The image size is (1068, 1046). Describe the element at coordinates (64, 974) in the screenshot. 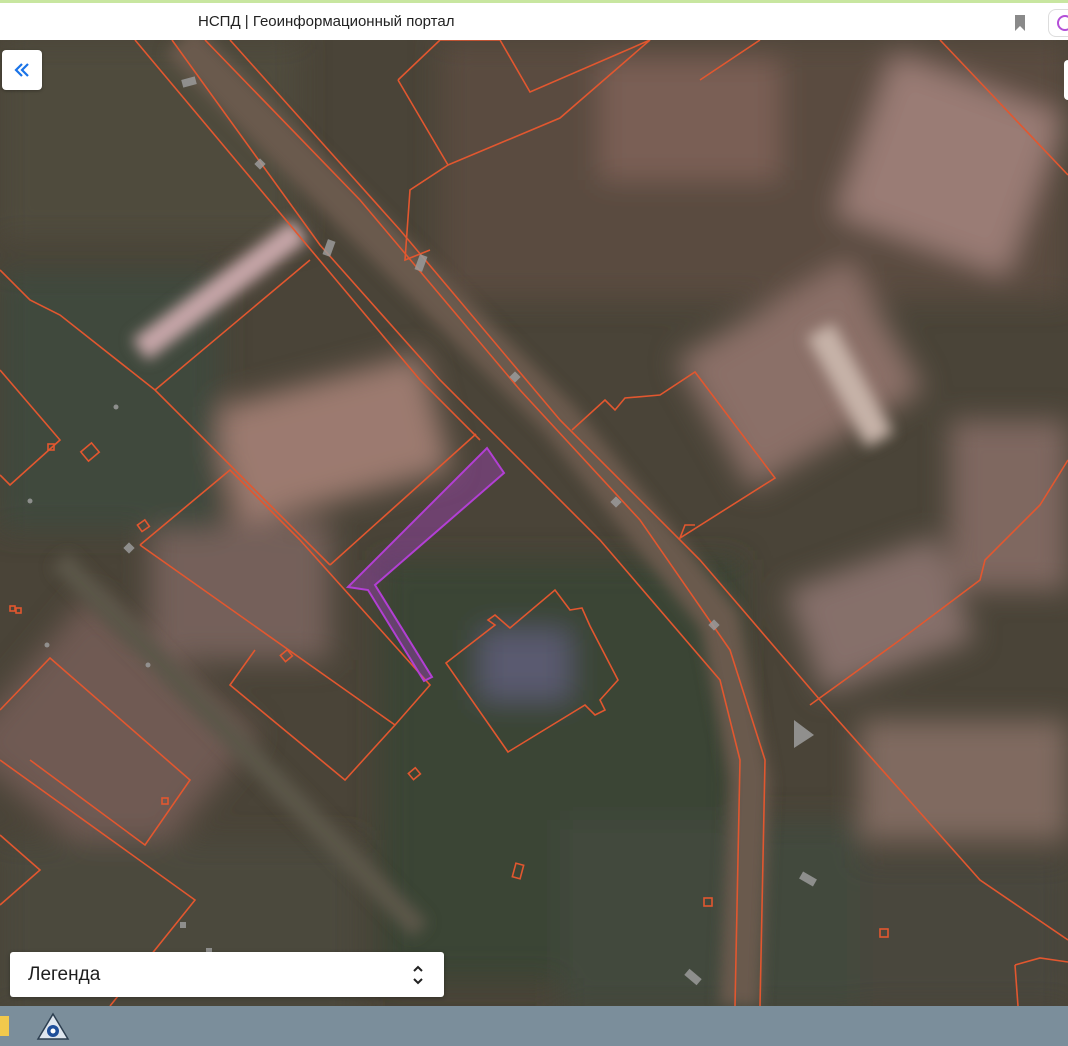

I see `legend-label: Легенда` at that location.